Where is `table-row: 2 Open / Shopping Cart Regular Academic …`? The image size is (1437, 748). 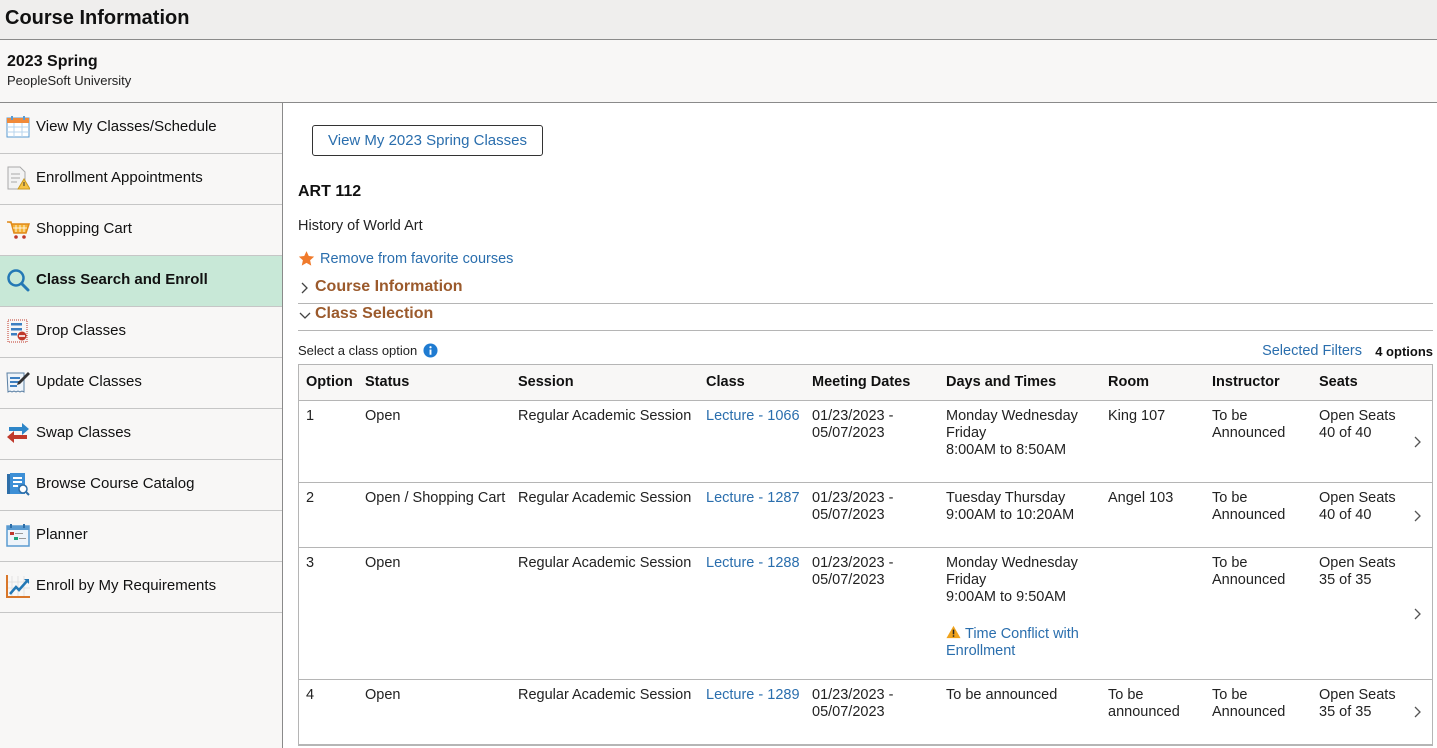 table-row: 2 Open / Shopping Cart Regular Academic … is located at coordinates (865, 515).